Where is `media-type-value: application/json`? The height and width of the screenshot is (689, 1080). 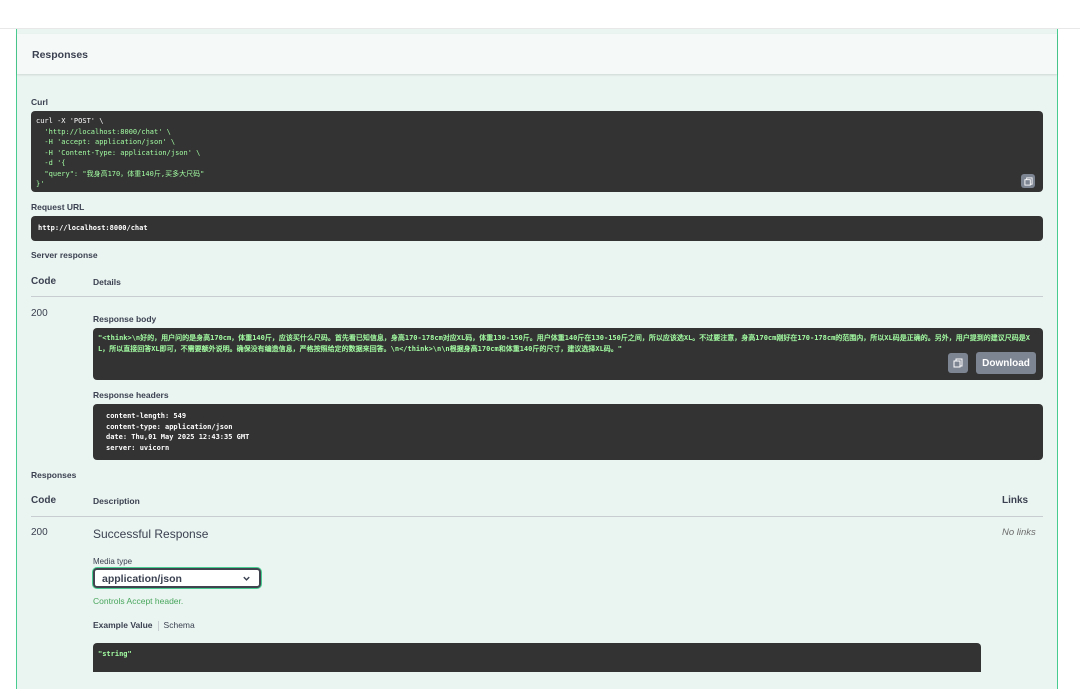
media-type-value: application/json is located at coordinates (142, 579).